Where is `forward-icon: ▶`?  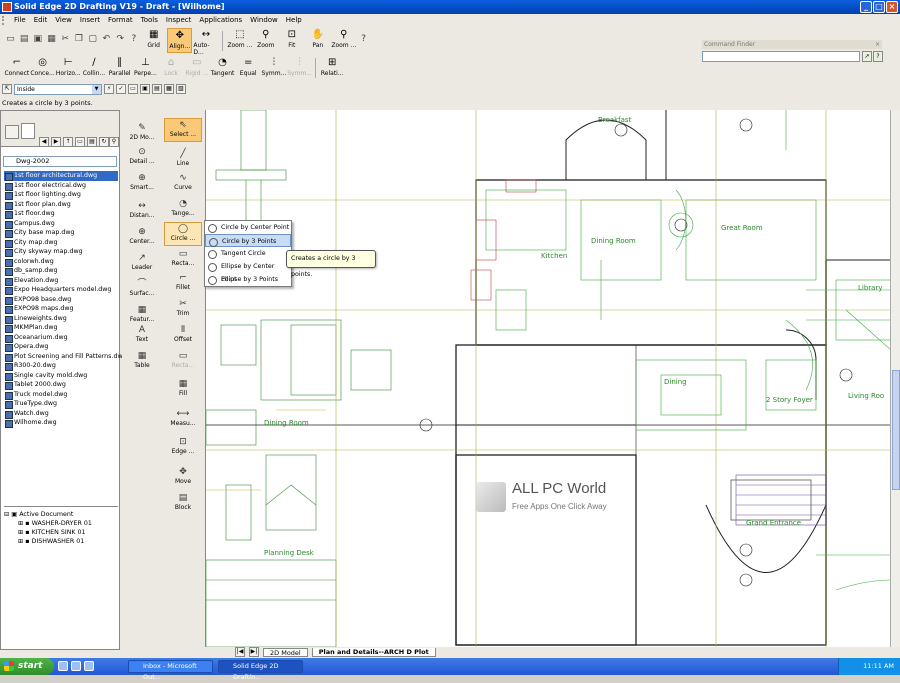 forward-icon: ▶ is located at coordinates (56, 142).